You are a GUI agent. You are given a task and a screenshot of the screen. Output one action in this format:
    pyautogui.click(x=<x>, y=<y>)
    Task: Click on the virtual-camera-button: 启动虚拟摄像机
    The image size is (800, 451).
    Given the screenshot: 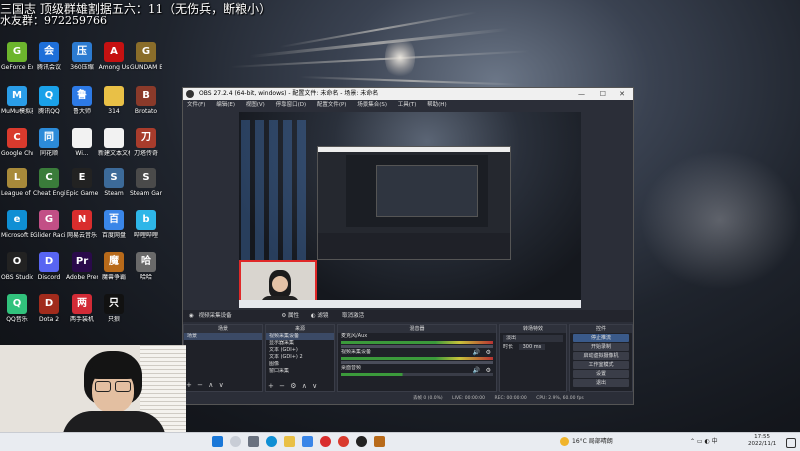 What is the action you would take?
    pyautogui.click(x=601, y=356)
    